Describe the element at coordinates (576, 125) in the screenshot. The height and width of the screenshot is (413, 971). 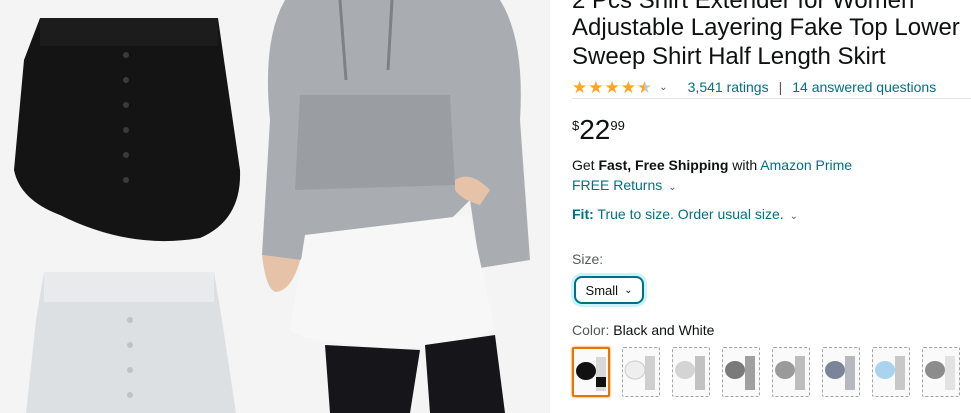
I see `price-symbol: $` at that location.